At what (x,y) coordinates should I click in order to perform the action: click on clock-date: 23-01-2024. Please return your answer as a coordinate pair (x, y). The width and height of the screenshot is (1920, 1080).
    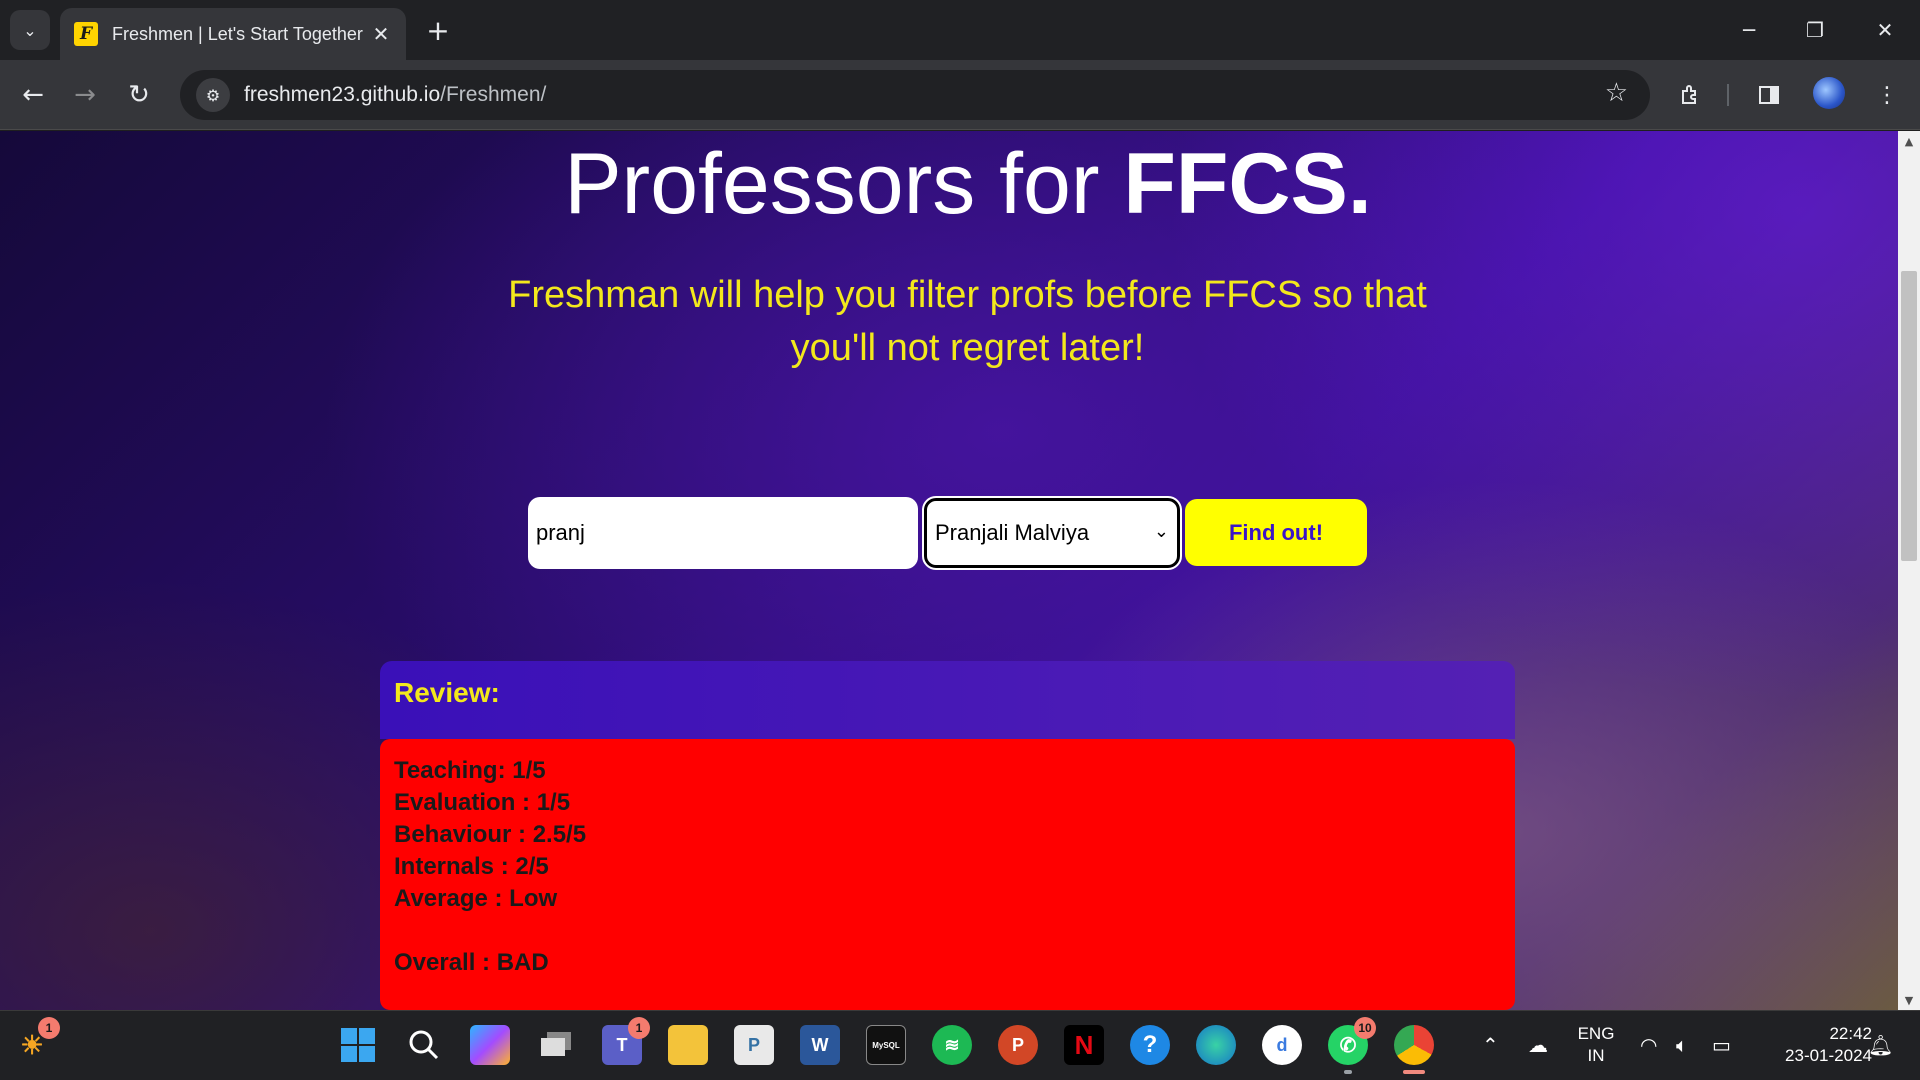
    Looking at the image, I should click on (1828, 1055).